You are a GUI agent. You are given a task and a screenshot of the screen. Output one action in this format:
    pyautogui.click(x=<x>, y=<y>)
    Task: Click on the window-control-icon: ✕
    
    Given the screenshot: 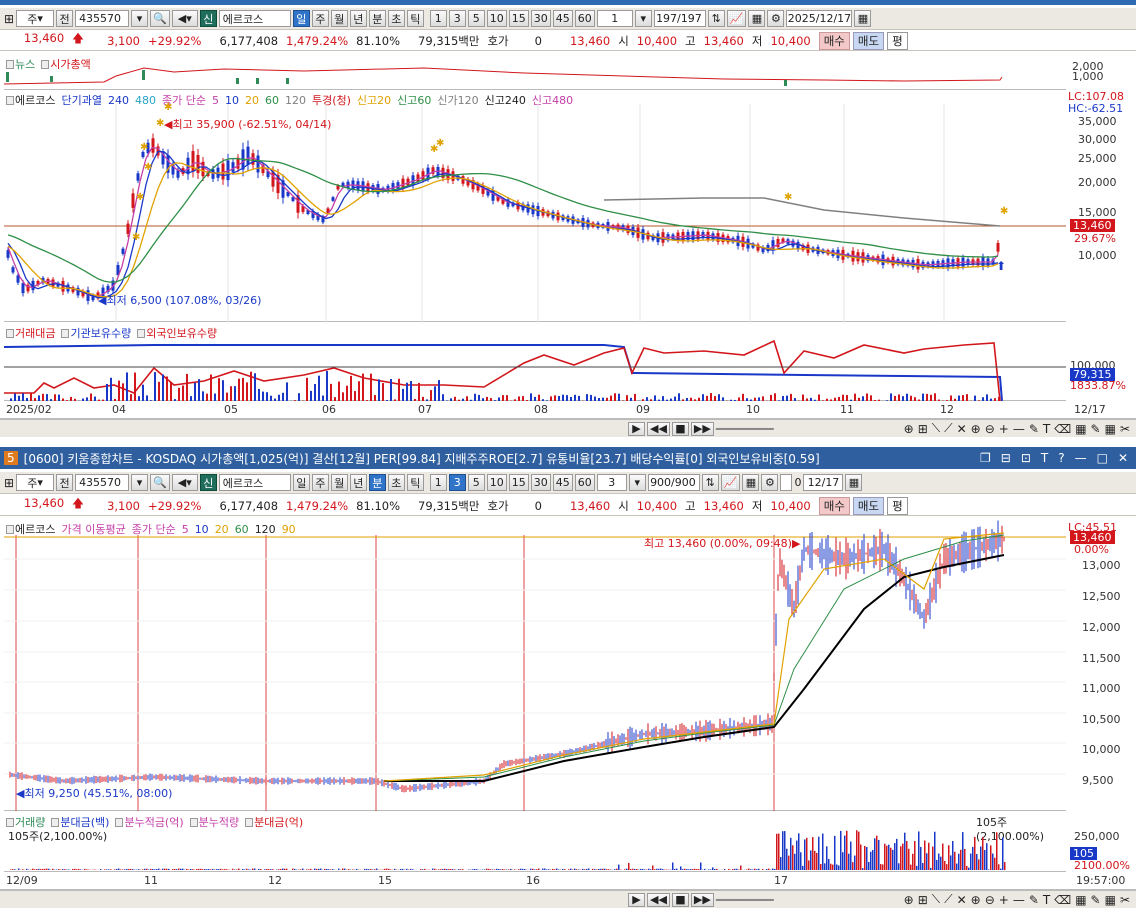 What is the action you would take?
    pyautogui.click(x=1123, y=458)
    